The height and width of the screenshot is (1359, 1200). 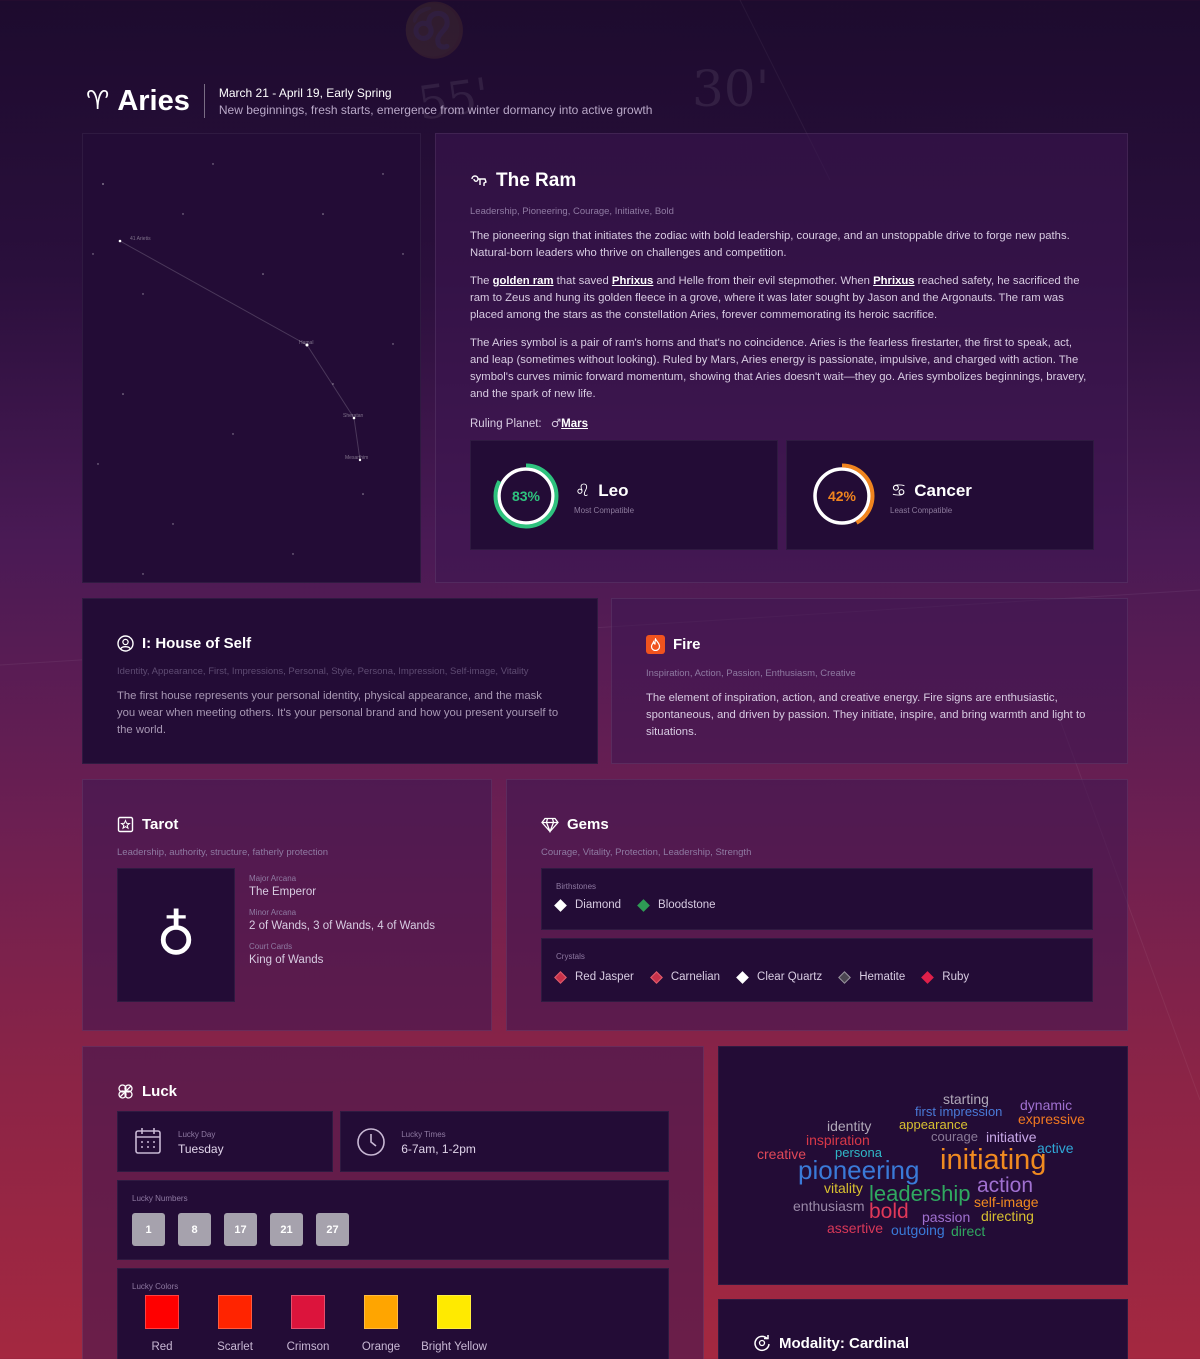 I want to click on clock-icon, so click(x=371, y=1144).